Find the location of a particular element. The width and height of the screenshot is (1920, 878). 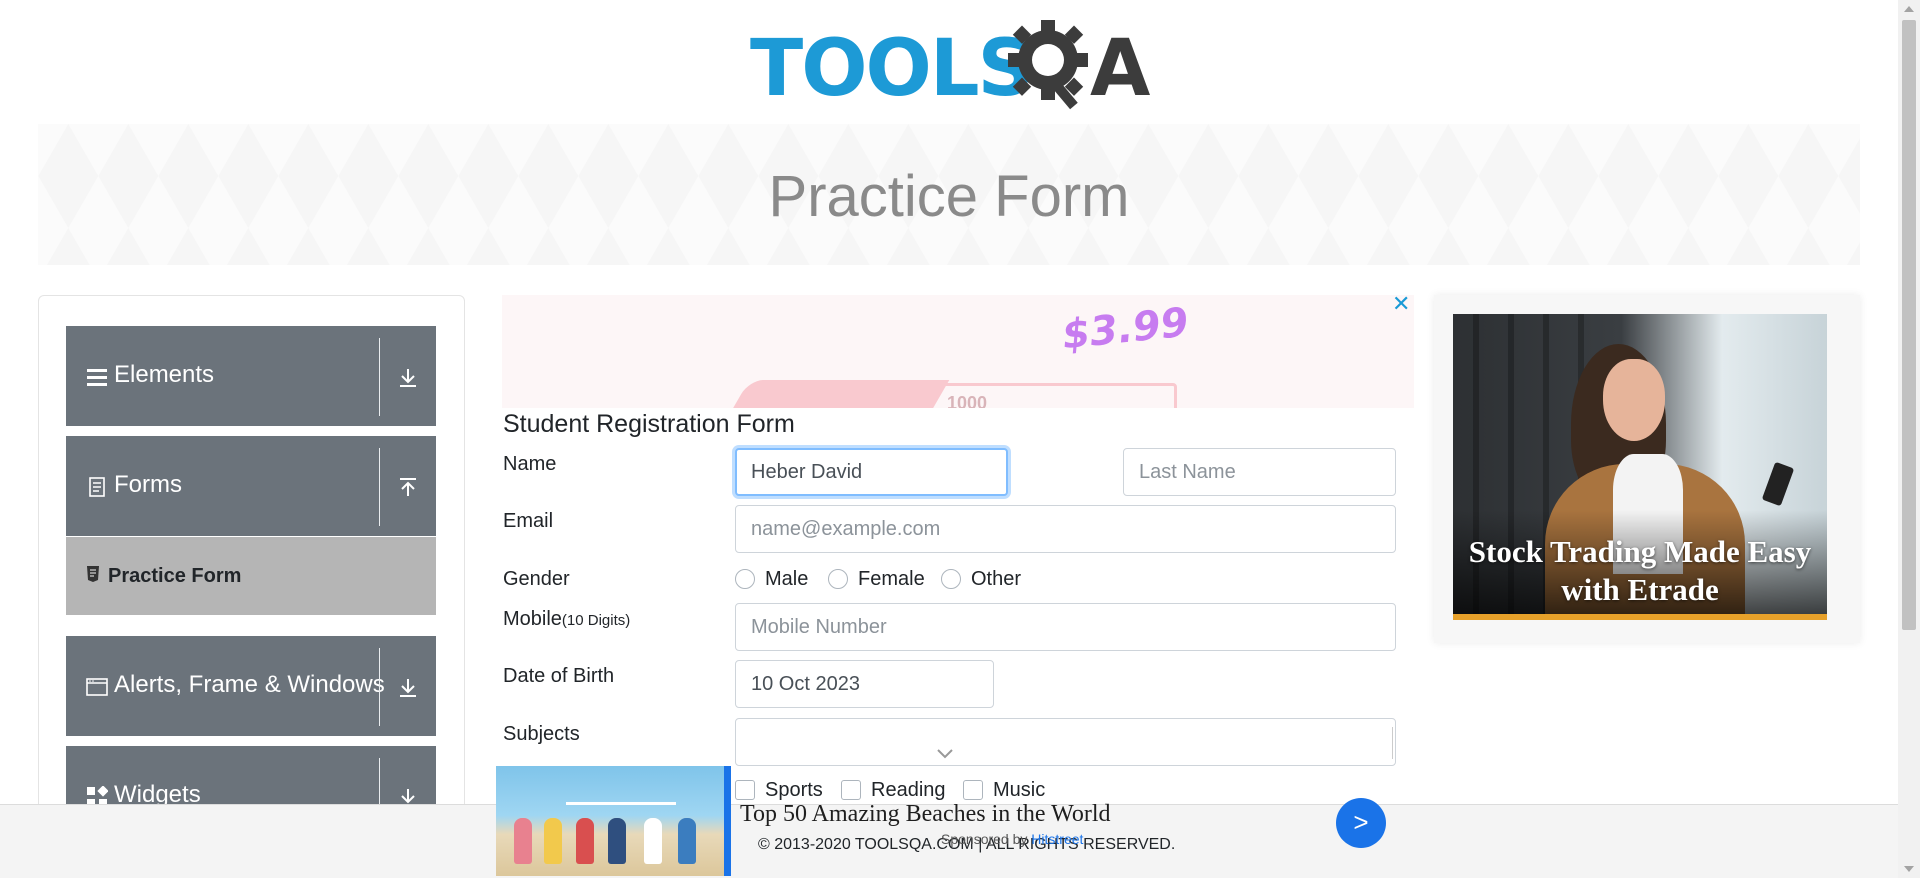

sidebar-group-label: Elements is located at coordinates (164, 374).